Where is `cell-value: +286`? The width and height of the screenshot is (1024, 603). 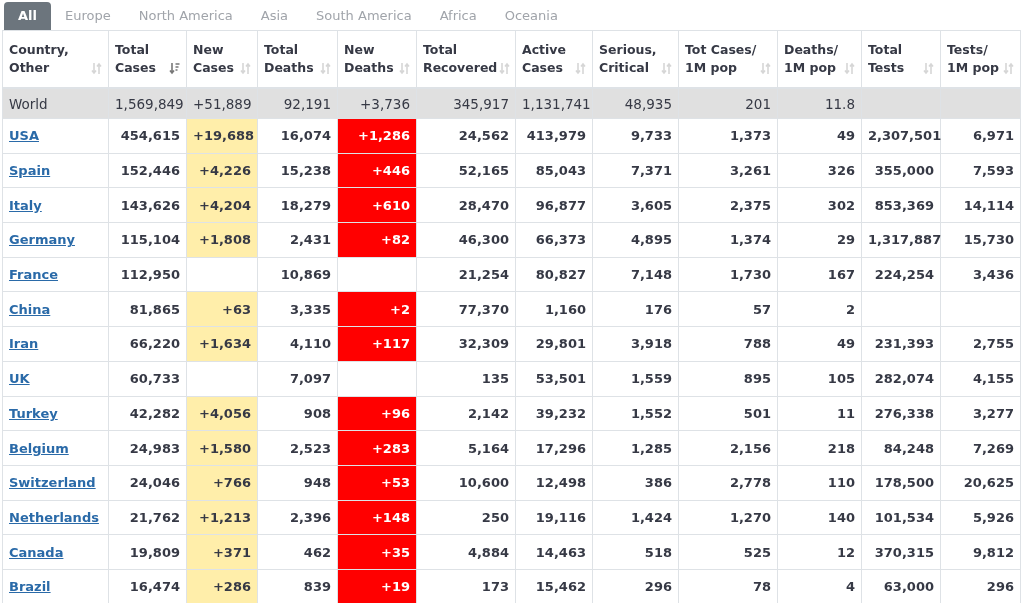 cell-value: +286 is located at coordinates (231, 587).